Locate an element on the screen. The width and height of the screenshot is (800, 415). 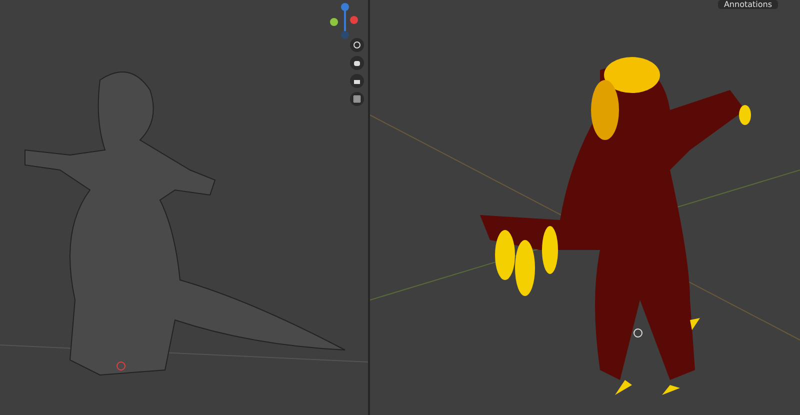
grid-icon is located at coordinates (357, 99).